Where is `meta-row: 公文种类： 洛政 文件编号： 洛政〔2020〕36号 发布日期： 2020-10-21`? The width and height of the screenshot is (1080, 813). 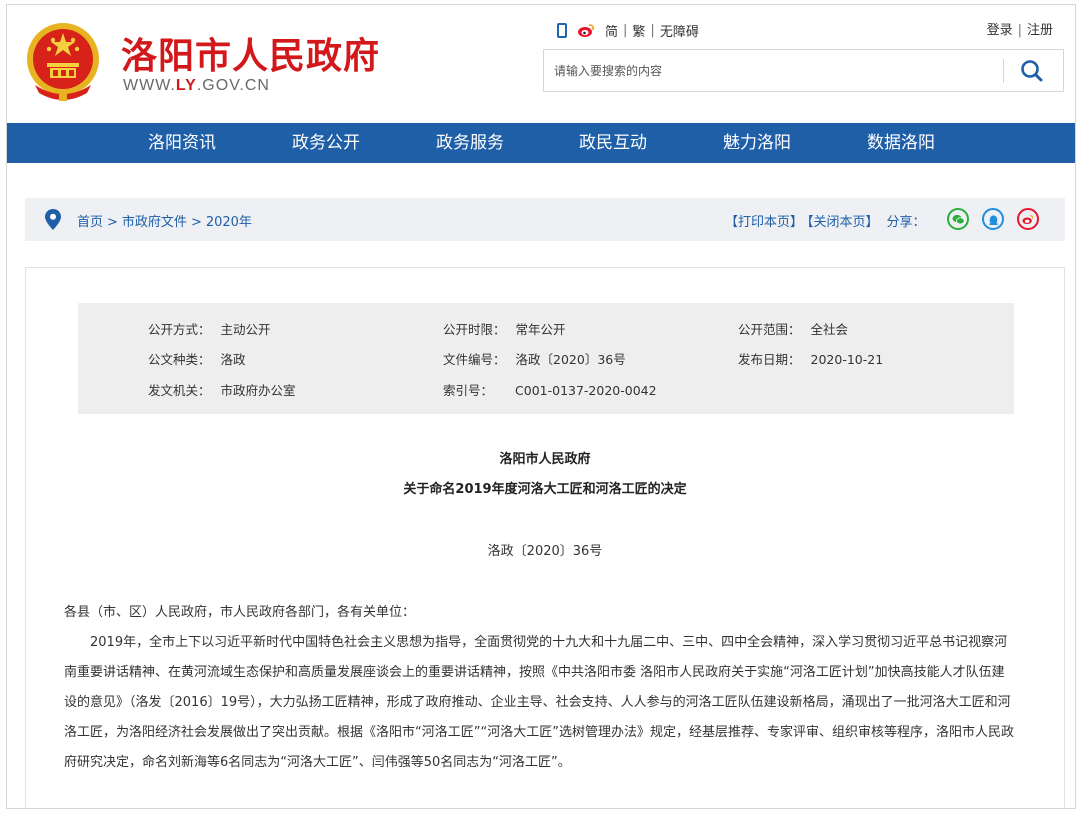 meta-row: 公文种类： 洛政 文件编号： 洛政〔2020〕36号 发布日期： 2020-10-21 is located at coordinates (546, 359).